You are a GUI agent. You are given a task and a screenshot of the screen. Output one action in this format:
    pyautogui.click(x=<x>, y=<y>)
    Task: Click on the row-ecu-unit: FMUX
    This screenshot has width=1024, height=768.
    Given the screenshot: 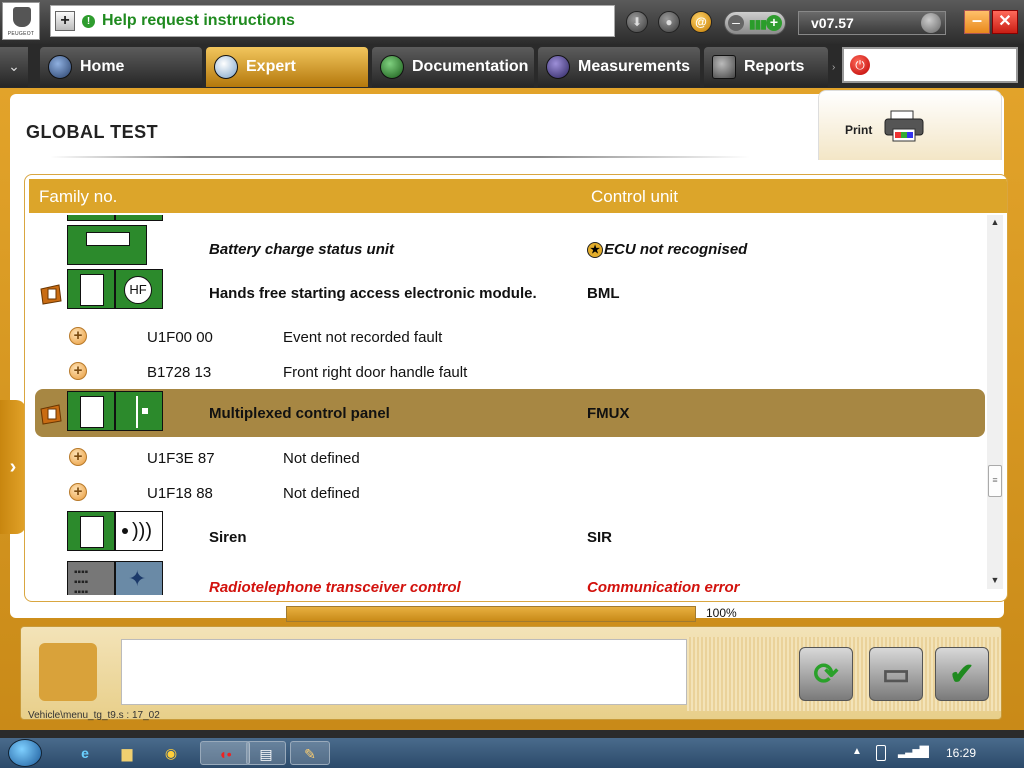 What is the action you would take?
    pyautogui.click(x=608, y=413)
    